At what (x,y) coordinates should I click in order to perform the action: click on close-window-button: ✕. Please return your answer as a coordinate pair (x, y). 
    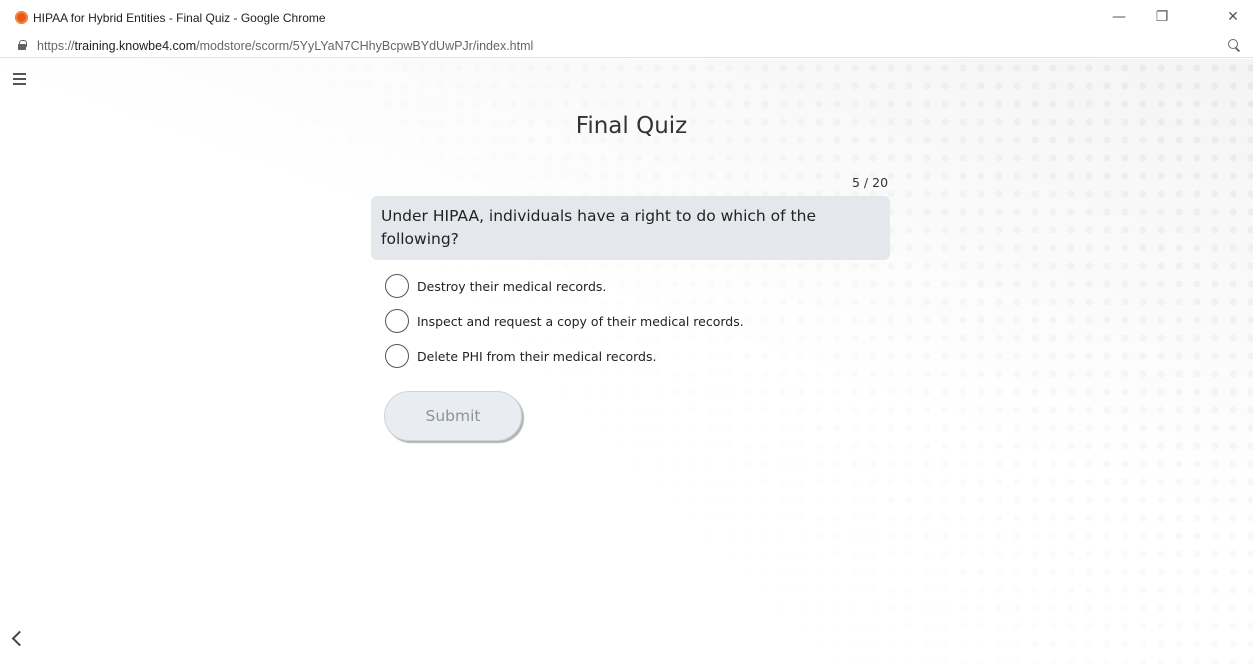
    Looking at the image, I should click on (1233, 17).